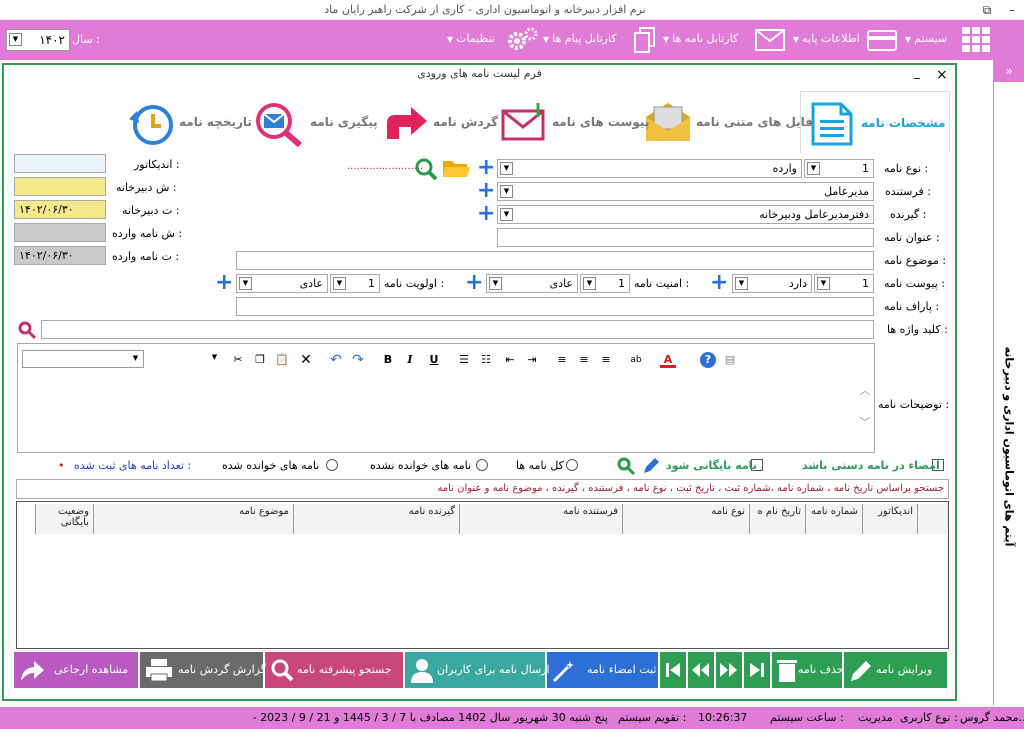  I want to click on attachment-code: ▼ 1, so click(844, 283).